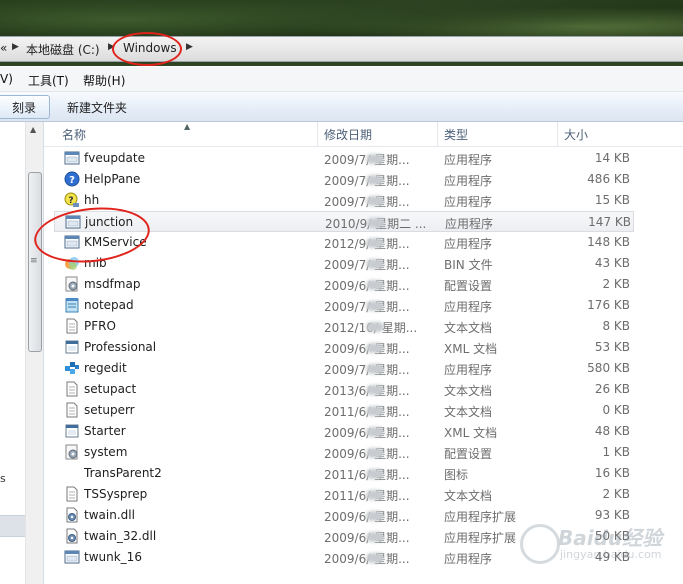 Image resolution: width=683 pixels, height=584 pixels. I want to click on file-name: twain_32.dll, so click(120, 536).